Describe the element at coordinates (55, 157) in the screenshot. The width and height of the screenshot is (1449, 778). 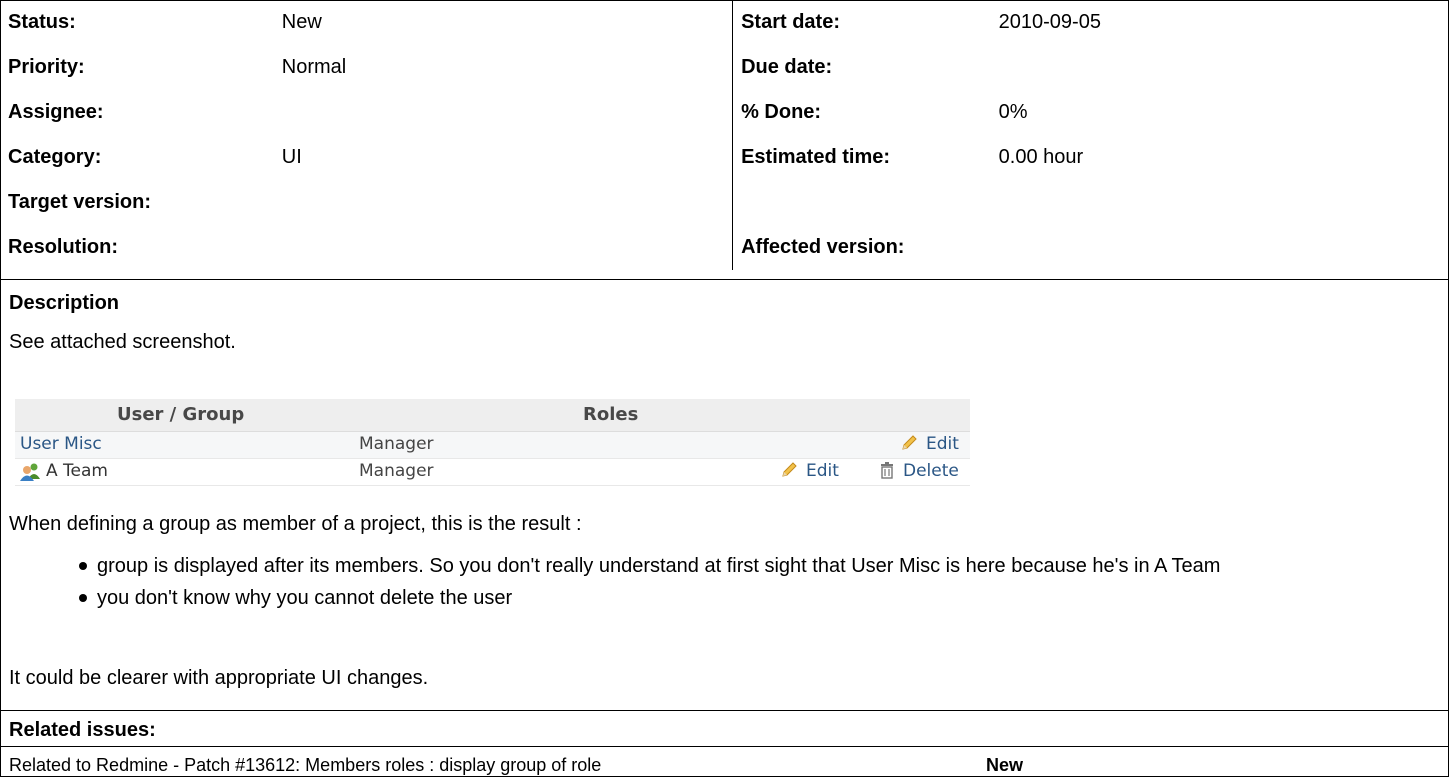
I see `category-label: Category:` at that location.